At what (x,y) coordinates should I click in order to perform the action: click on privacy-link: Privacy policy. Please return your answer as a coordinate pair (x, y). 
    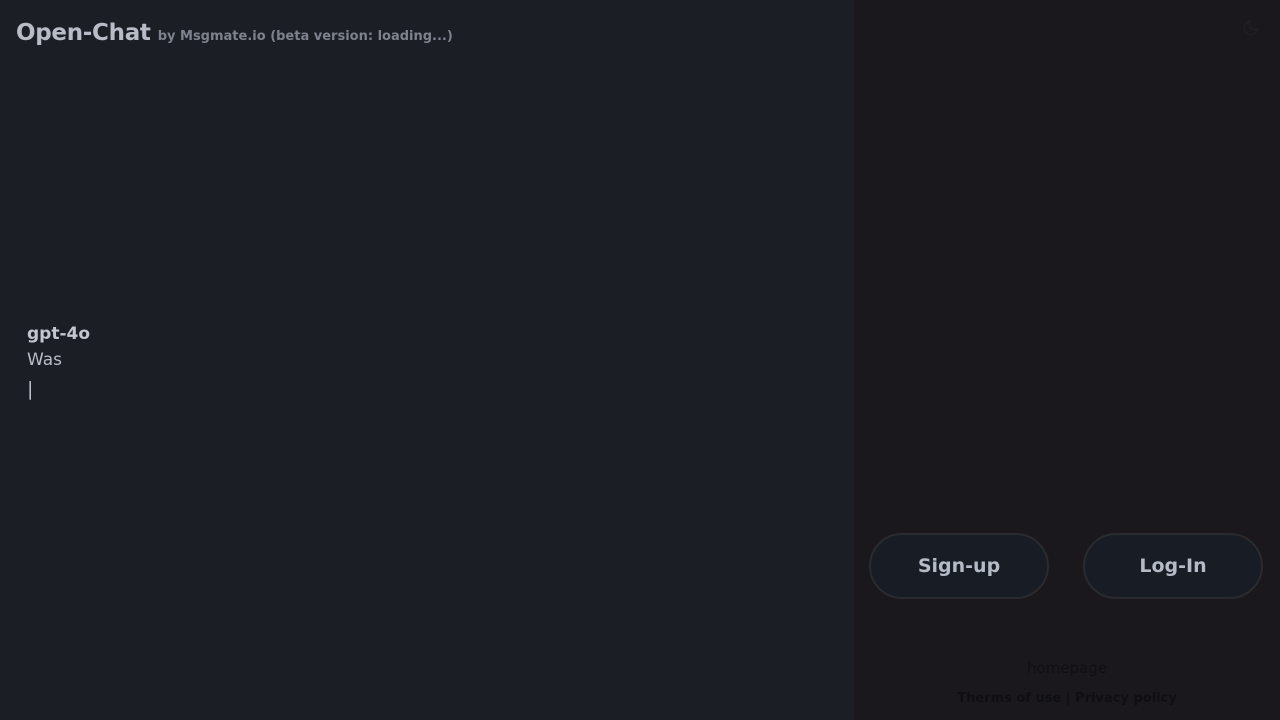
    Looking at the image, I should click on (1126, 698).